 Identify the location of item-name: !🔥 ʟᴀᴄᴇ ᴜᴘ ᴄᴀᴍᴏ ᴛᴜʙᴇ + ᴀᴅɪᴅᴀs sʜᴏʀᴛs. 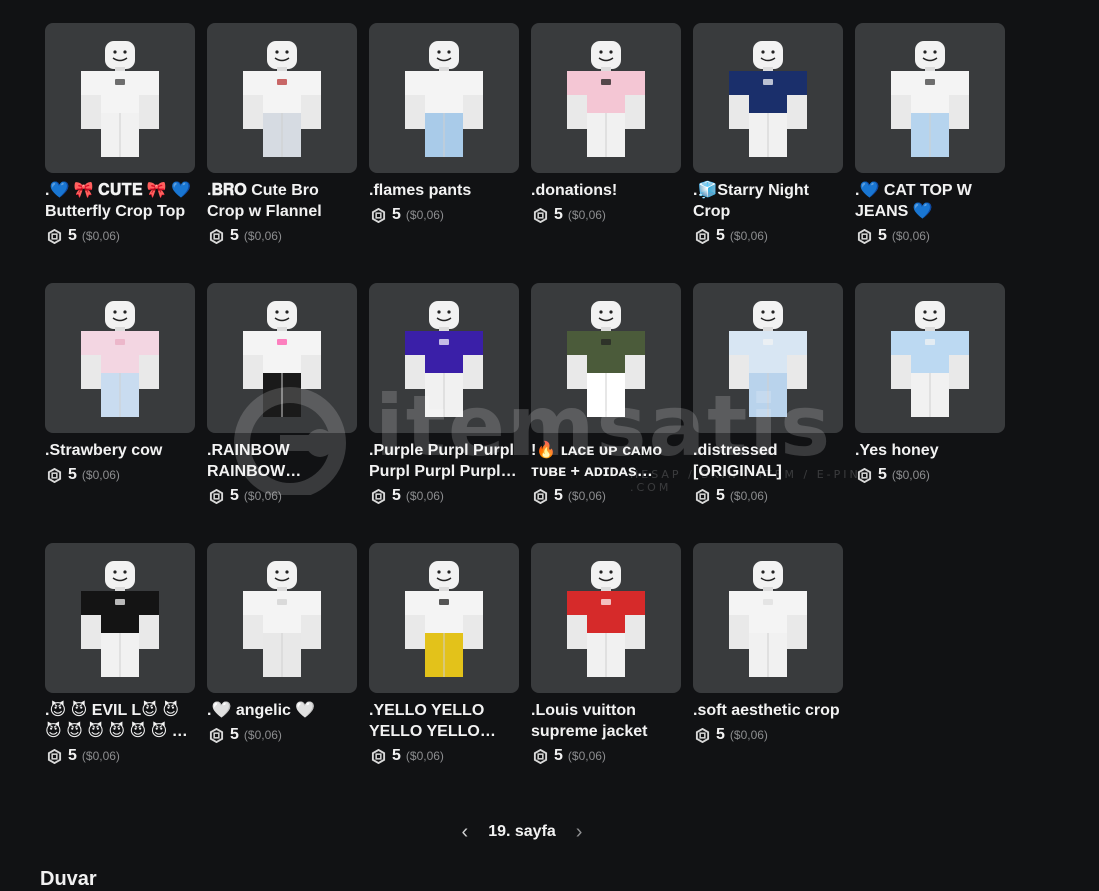
(606, 461).